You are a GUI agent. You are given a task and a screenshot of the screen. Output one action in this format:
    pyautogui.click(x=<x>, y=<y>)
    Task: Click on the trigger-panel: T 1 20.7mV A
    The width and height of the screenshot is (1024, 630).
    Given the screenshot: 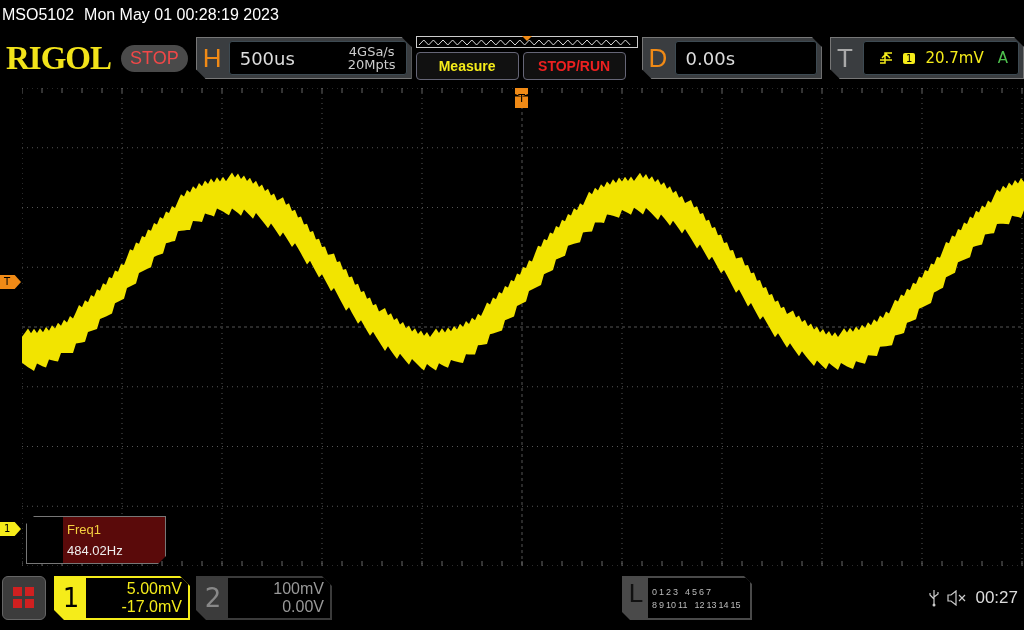 What is the action you would take?
    pyautogui.click(x=926, y=58)
    